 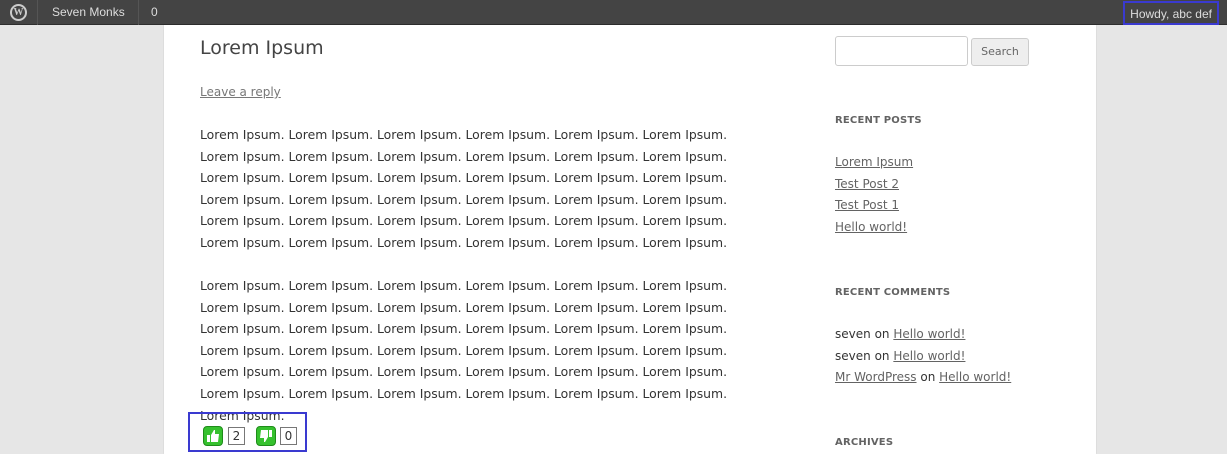 What do you see at coordinates (213, 436) in the screenshot?
I see `thumbs-up-icon` at bounding box center [213, 436].